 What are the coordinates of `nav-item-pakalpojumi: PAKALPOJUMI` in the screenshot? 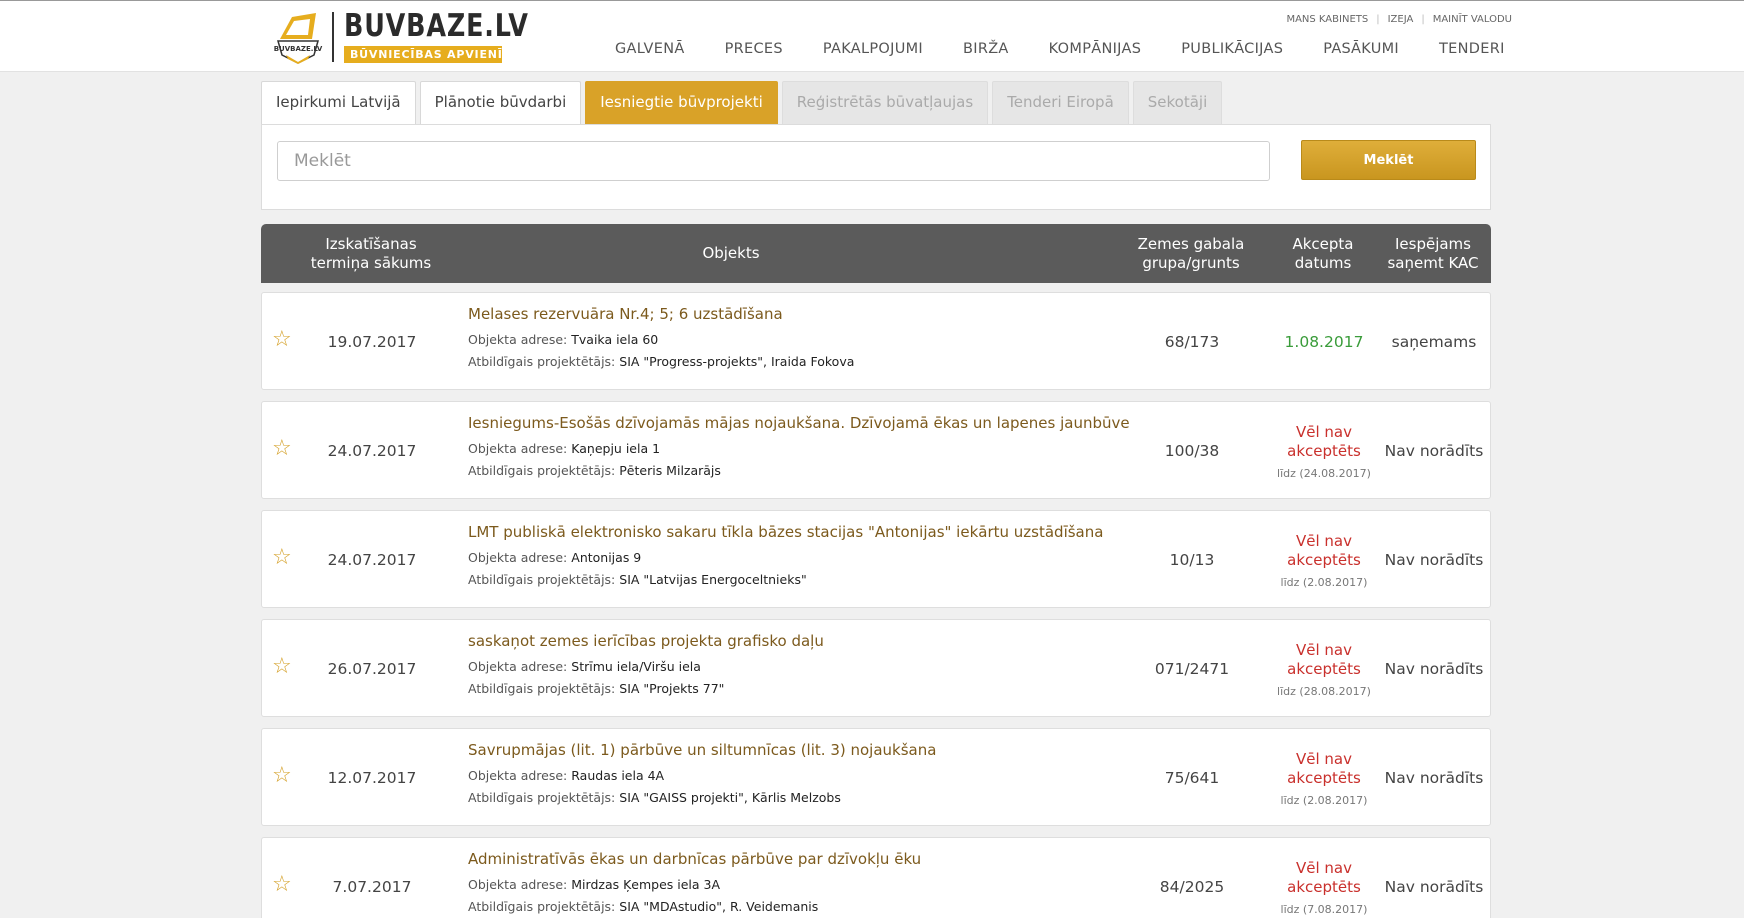 It's located at (873, 49).